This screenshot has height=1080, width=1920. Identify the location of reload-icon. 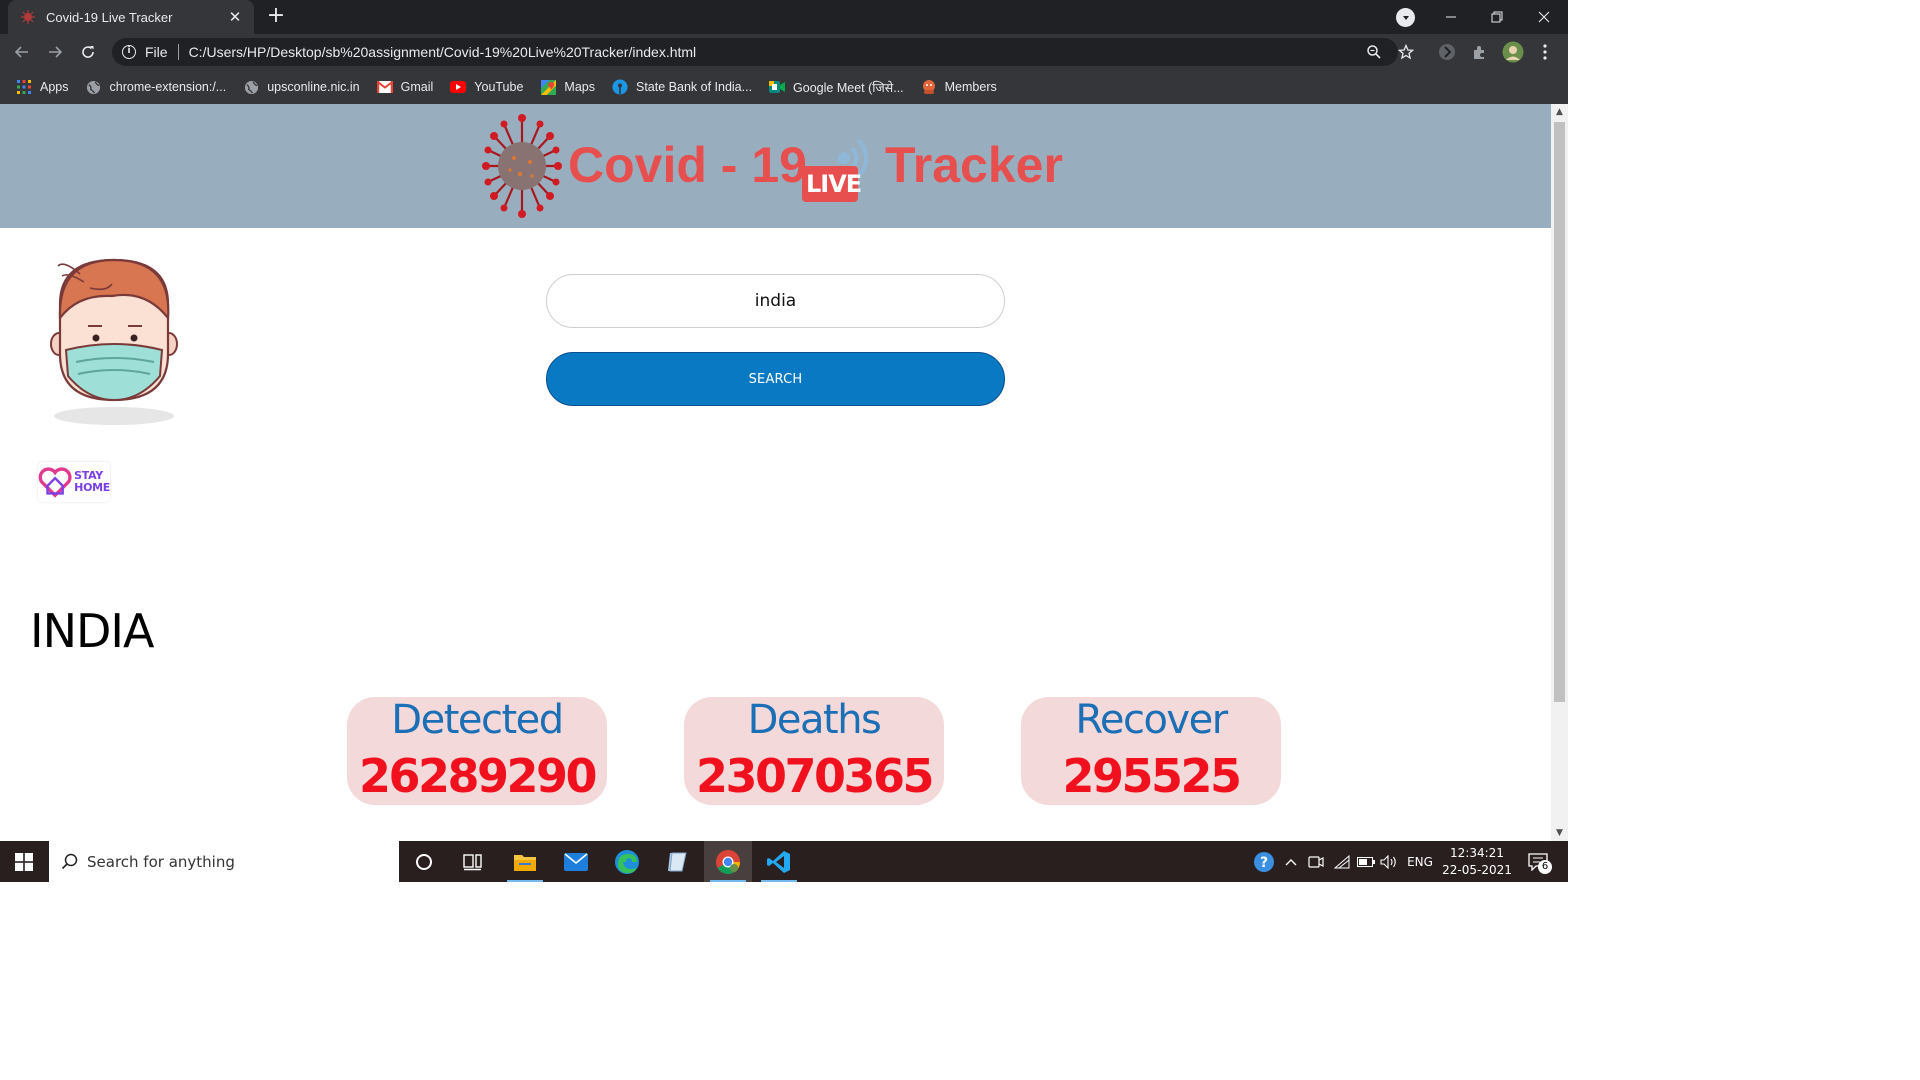
(88, 52).